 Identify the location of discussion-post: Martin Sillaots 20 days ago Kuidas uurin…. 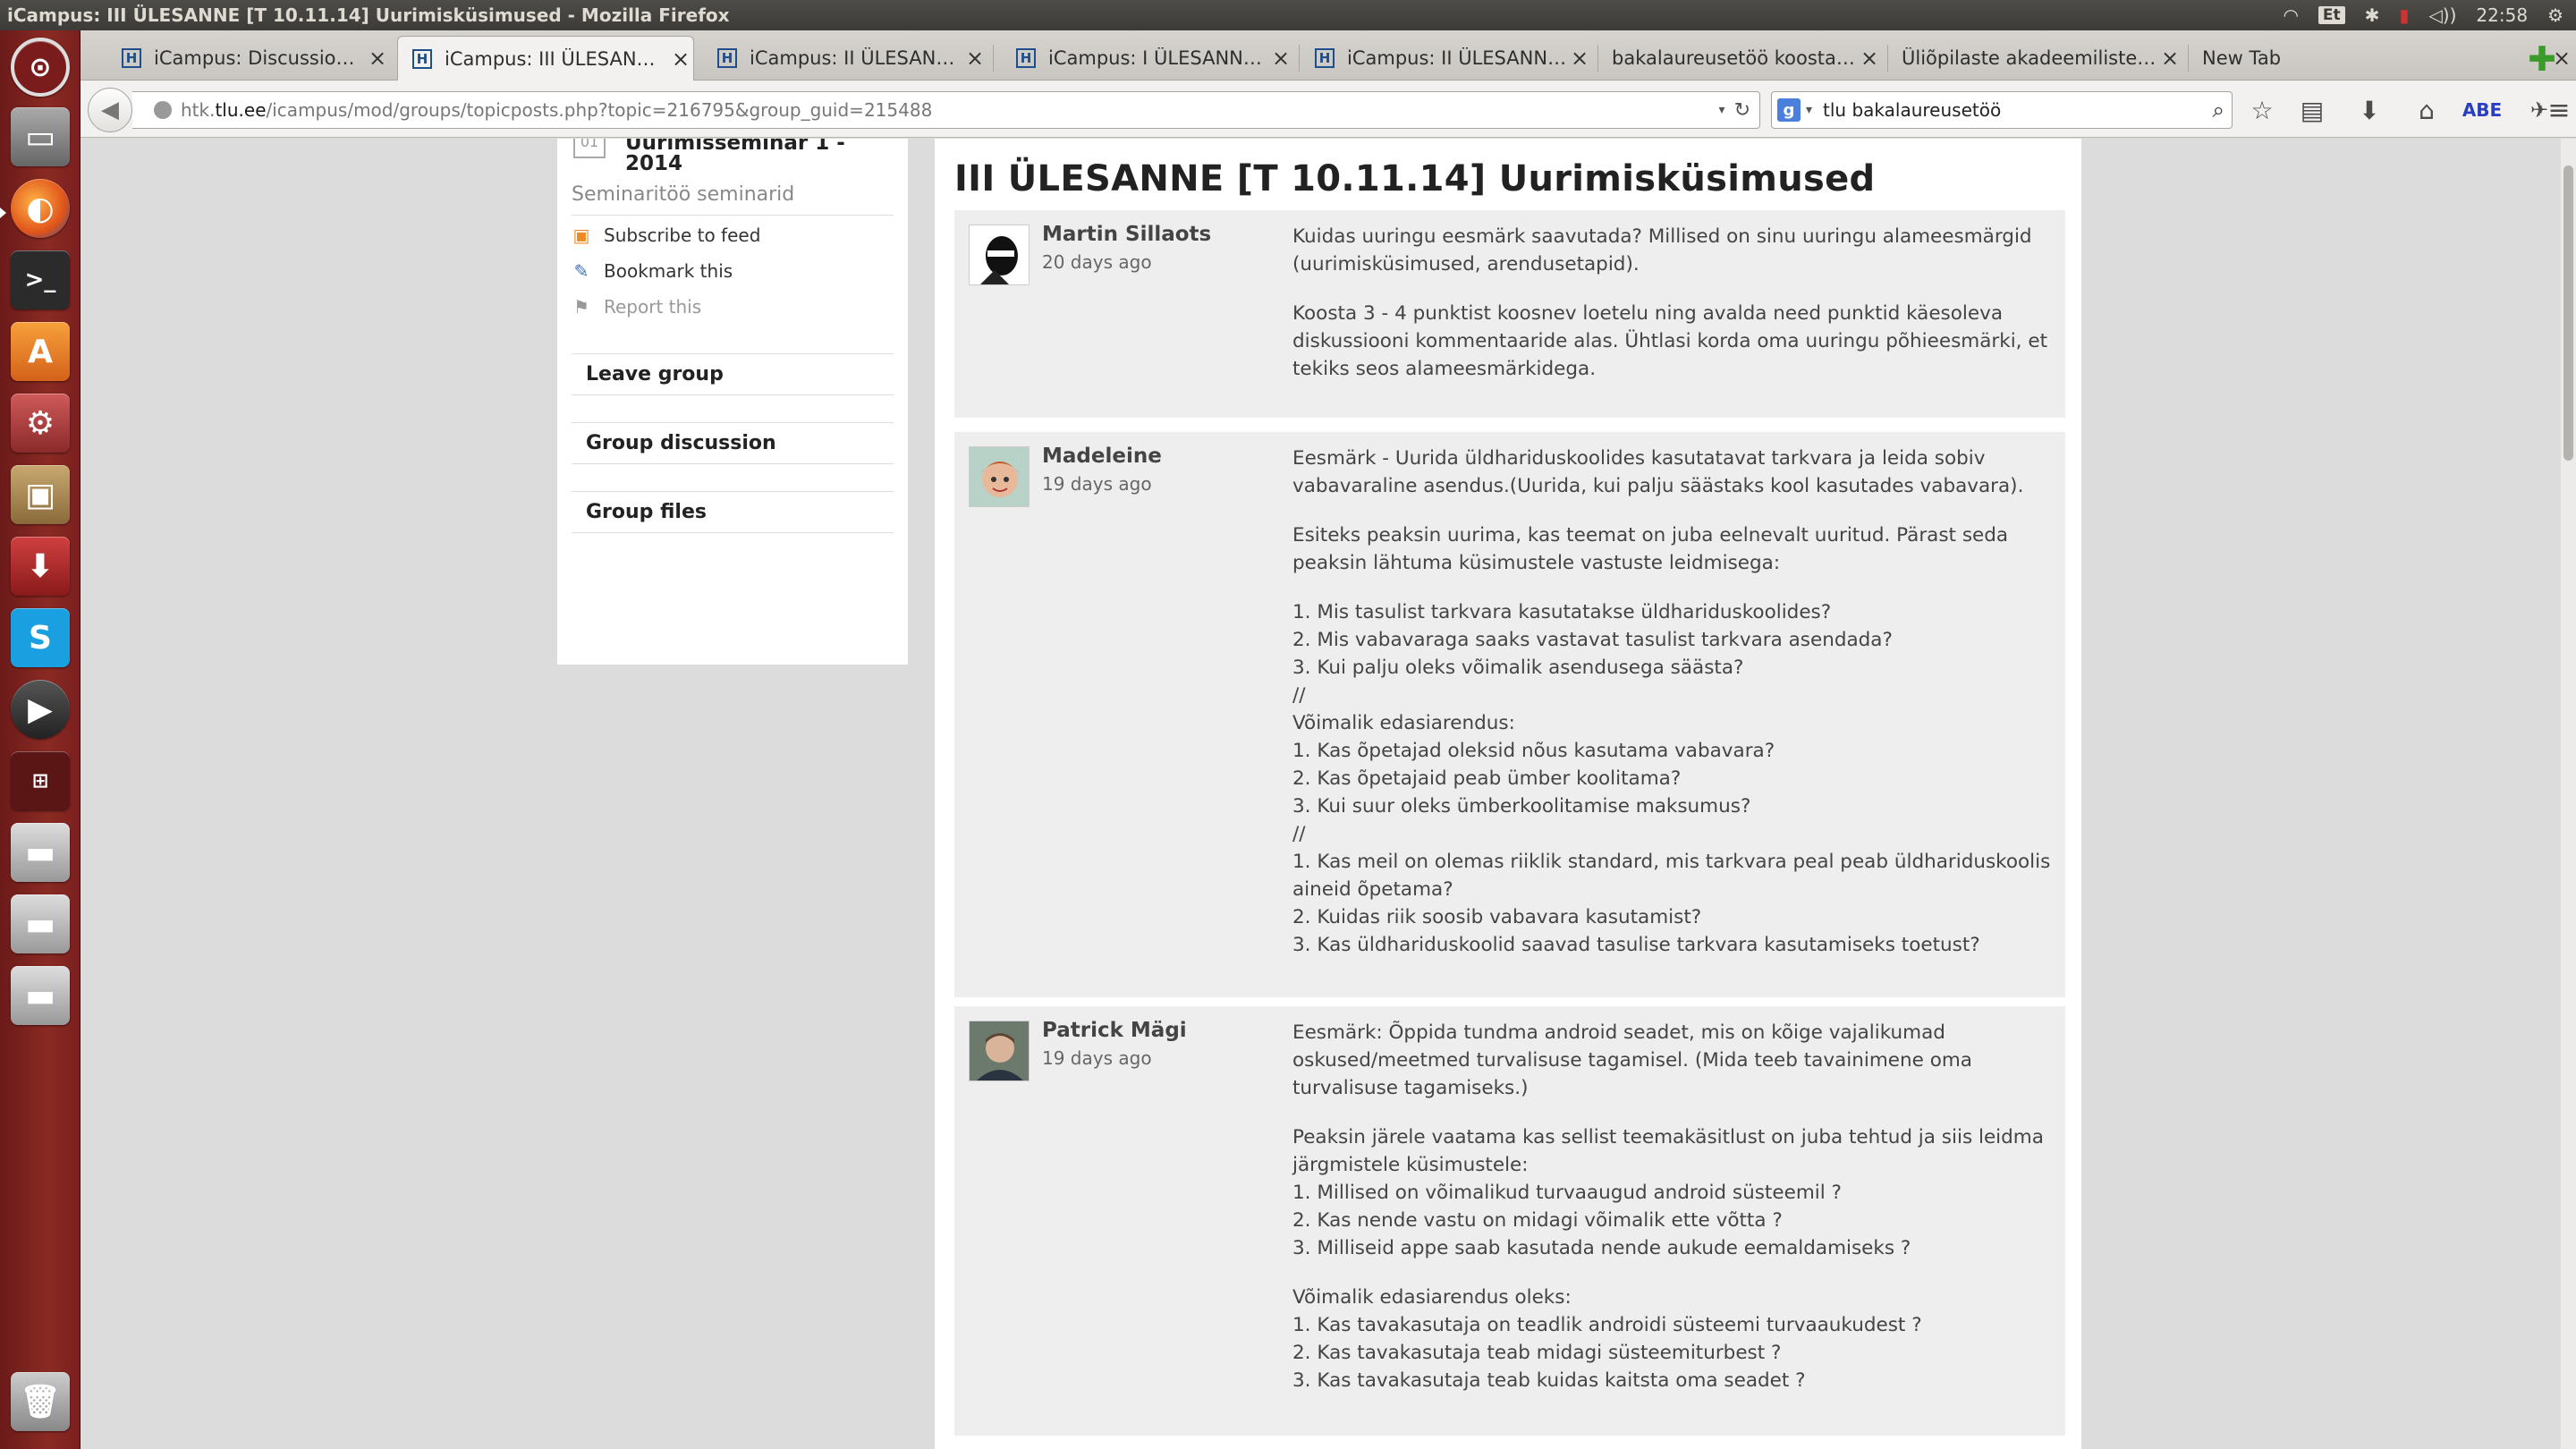
(1509, 314).